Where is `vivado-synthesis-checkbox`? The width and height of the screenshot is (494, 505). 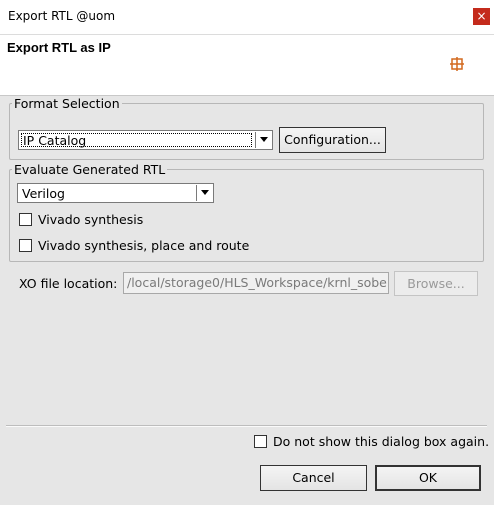 vivado-synthesis-checkbox is located at coordinates (25, 219).